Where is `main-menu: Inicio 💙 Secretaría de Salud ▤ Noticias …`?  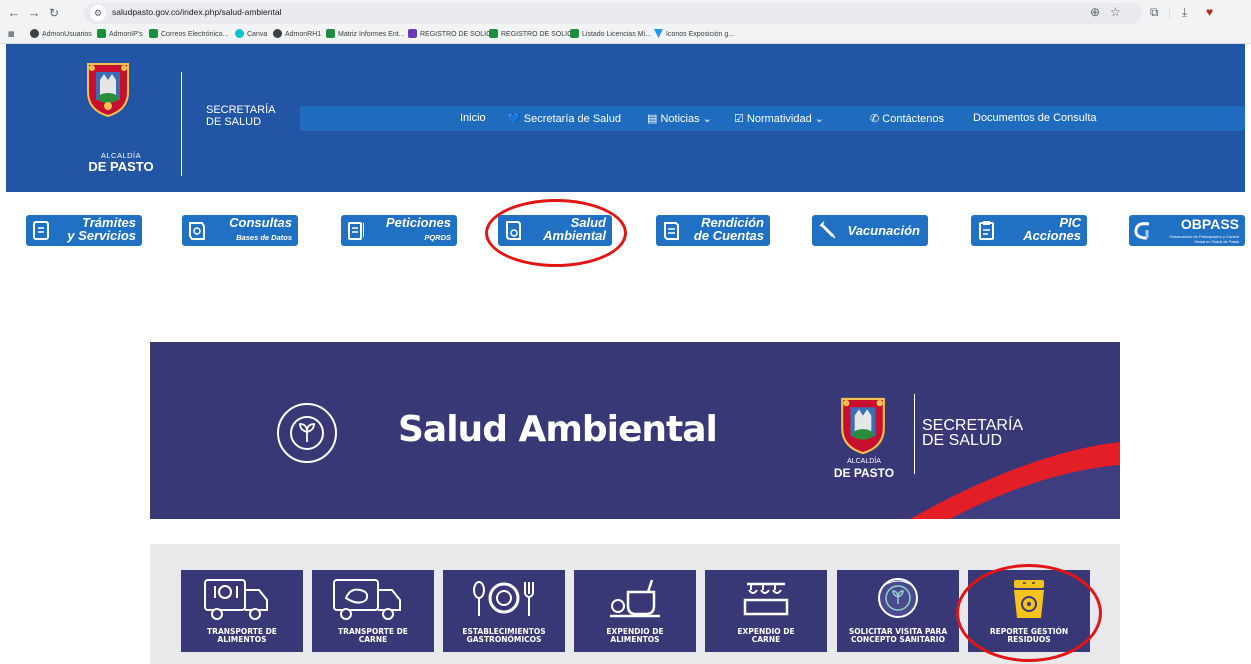 main-menu: Inicio 💙 Secretaría de Salud ▤ Noticias … is located at coordinates (772, 118).